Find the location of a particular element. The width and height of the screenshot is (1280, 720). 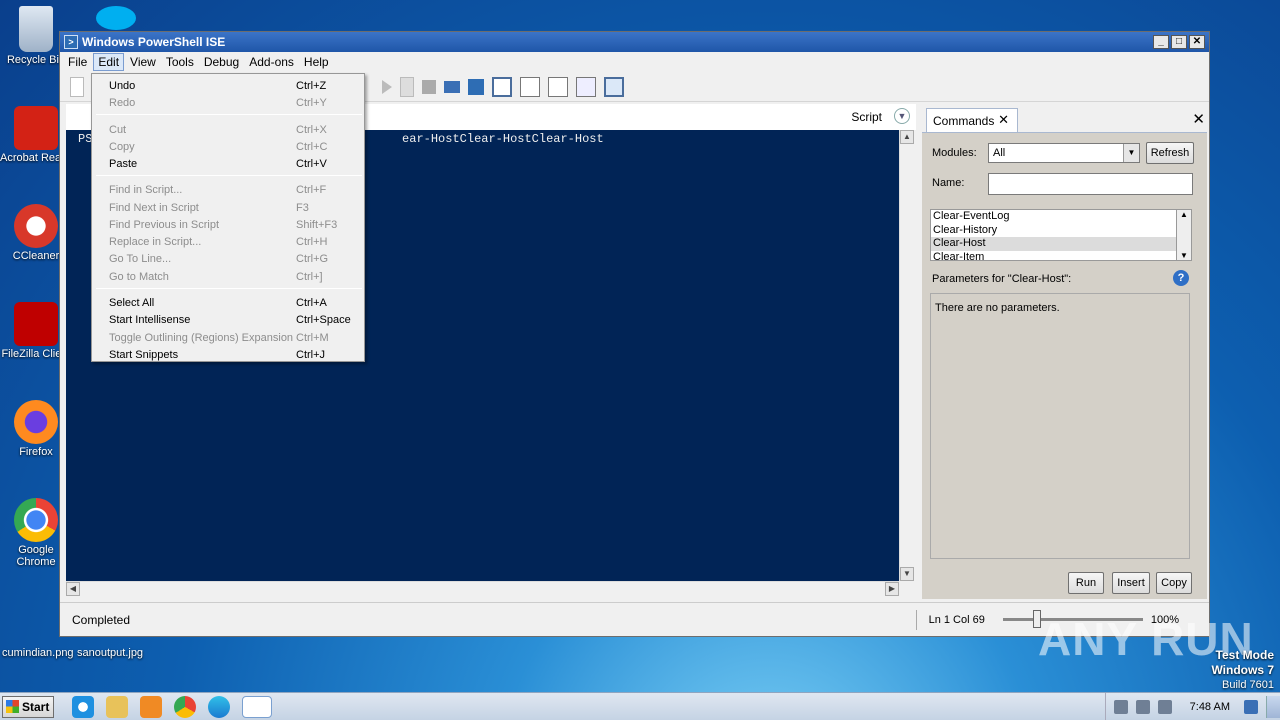

run-selection-icon is located at coordinates (407, 86).